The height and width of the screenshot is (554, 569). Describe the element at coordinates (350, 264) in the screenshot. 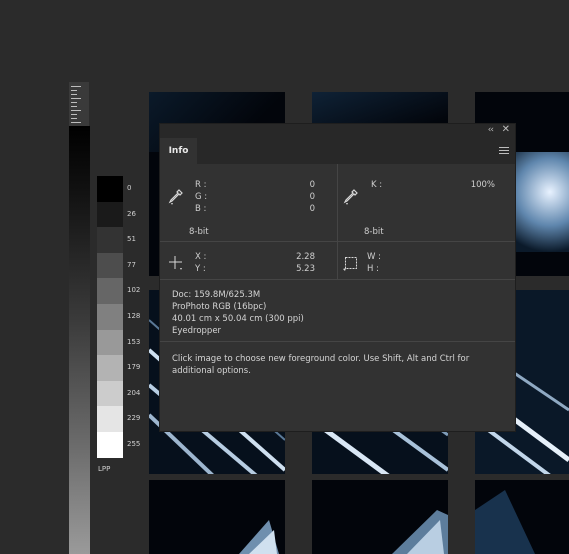

I see `selection-size-icon` at that location.